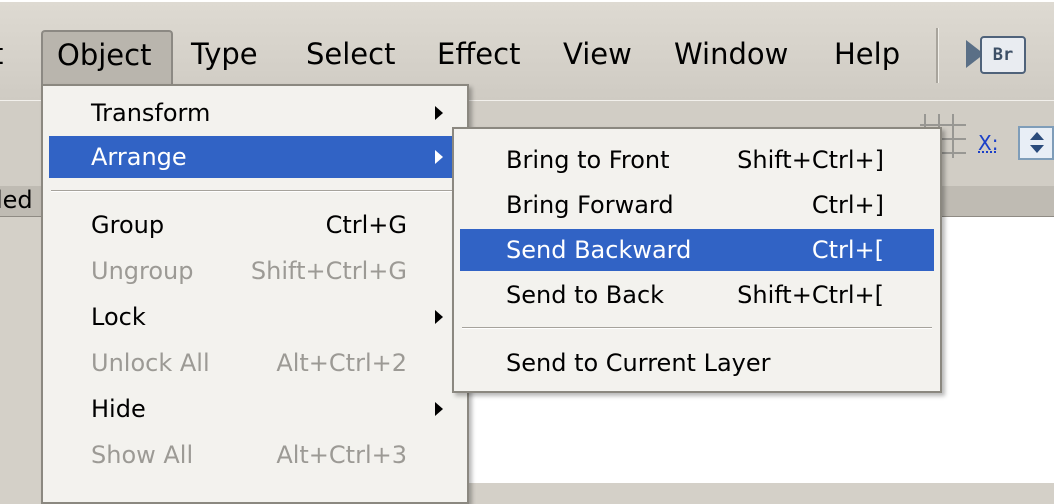 The width and height of the screenshot is (1054, 504). What do you see at coordinates (1, 54) in the screenshot?
I see `menu-edit: t` at bounding box center [1, 54].